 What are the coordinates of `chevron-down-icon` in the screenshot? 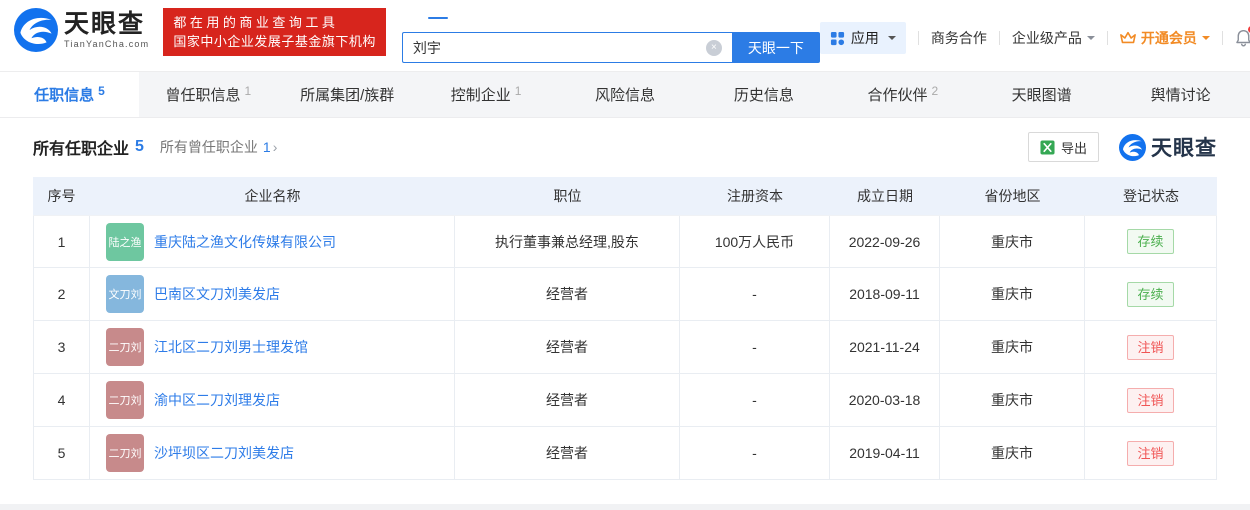 It's located at (1090, 40).